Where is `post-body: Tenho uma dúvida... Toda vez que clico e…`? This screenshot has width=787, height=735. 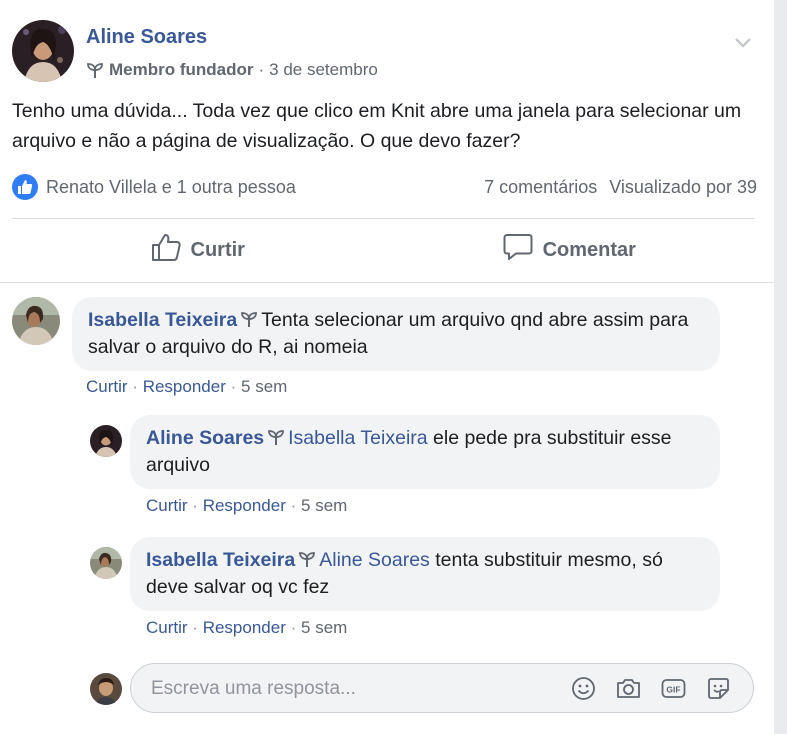 post-body: Tenho uma dúvida... Toda vez que clico e… is located at coordinates (377, 126).